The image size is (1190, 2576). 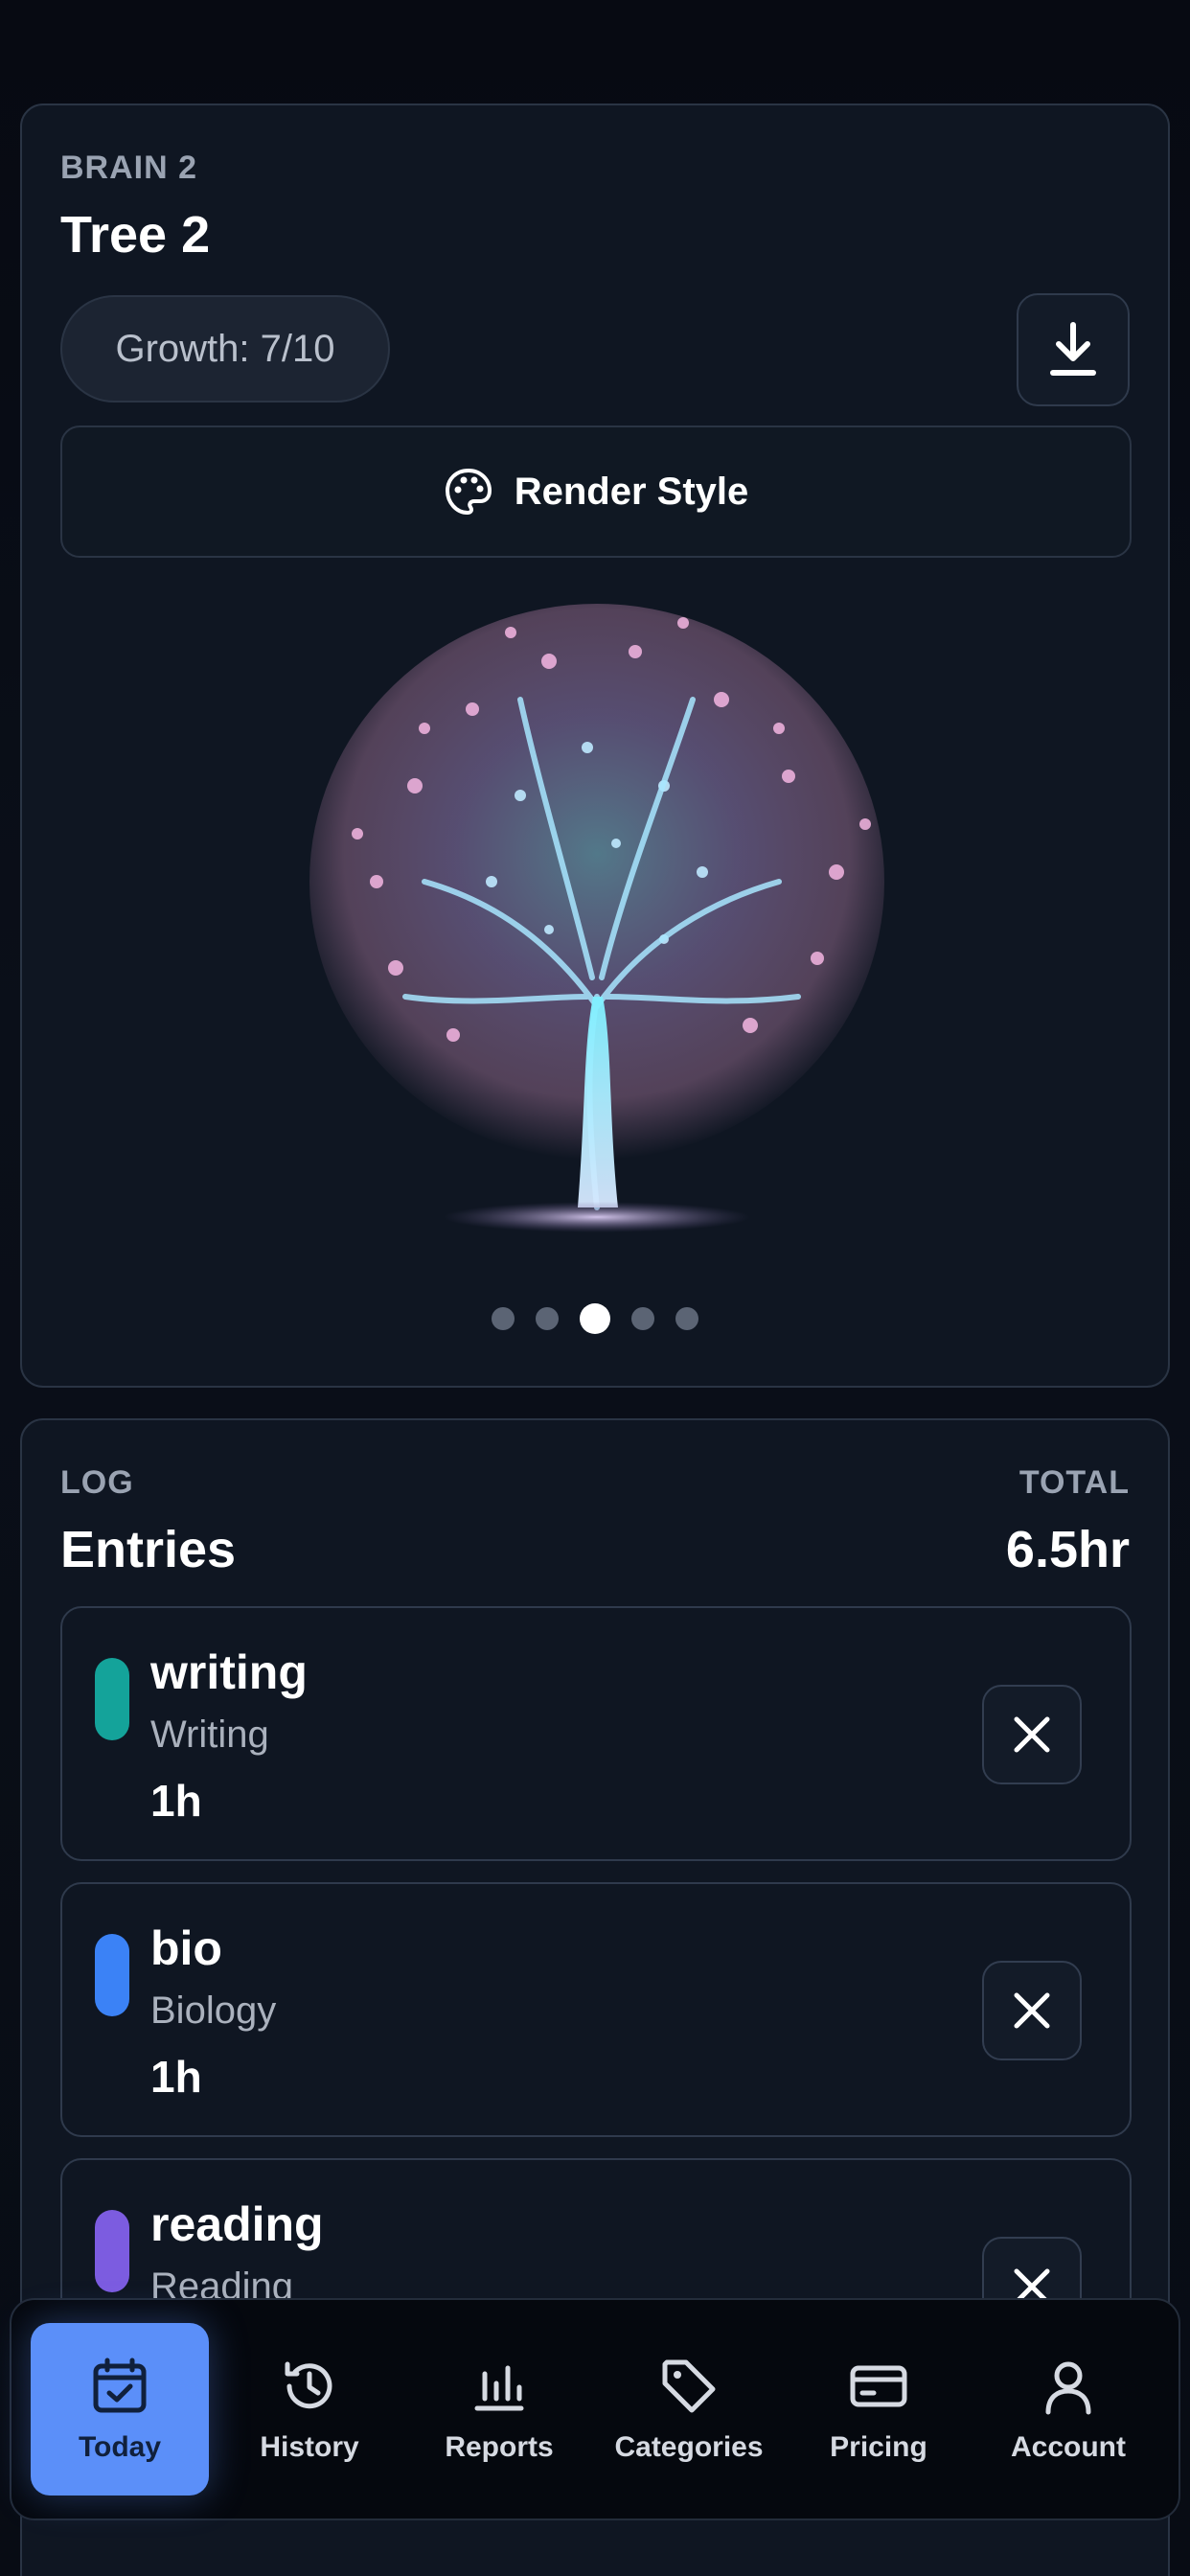 I want to click on carousel-dot-active, so click(x=595, y=1318).